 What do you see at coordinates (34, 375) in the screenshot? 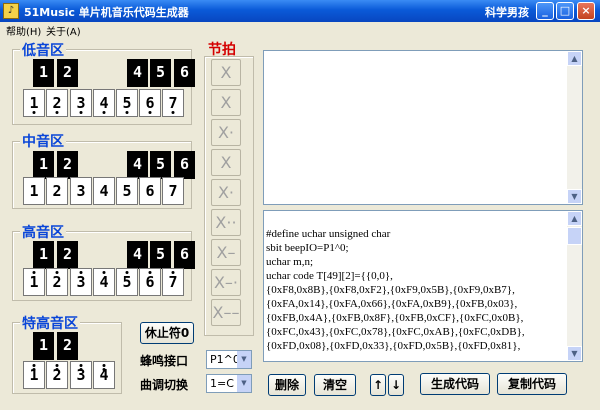
I see `super-natural-key: 1` at bounding box center [34, 375].